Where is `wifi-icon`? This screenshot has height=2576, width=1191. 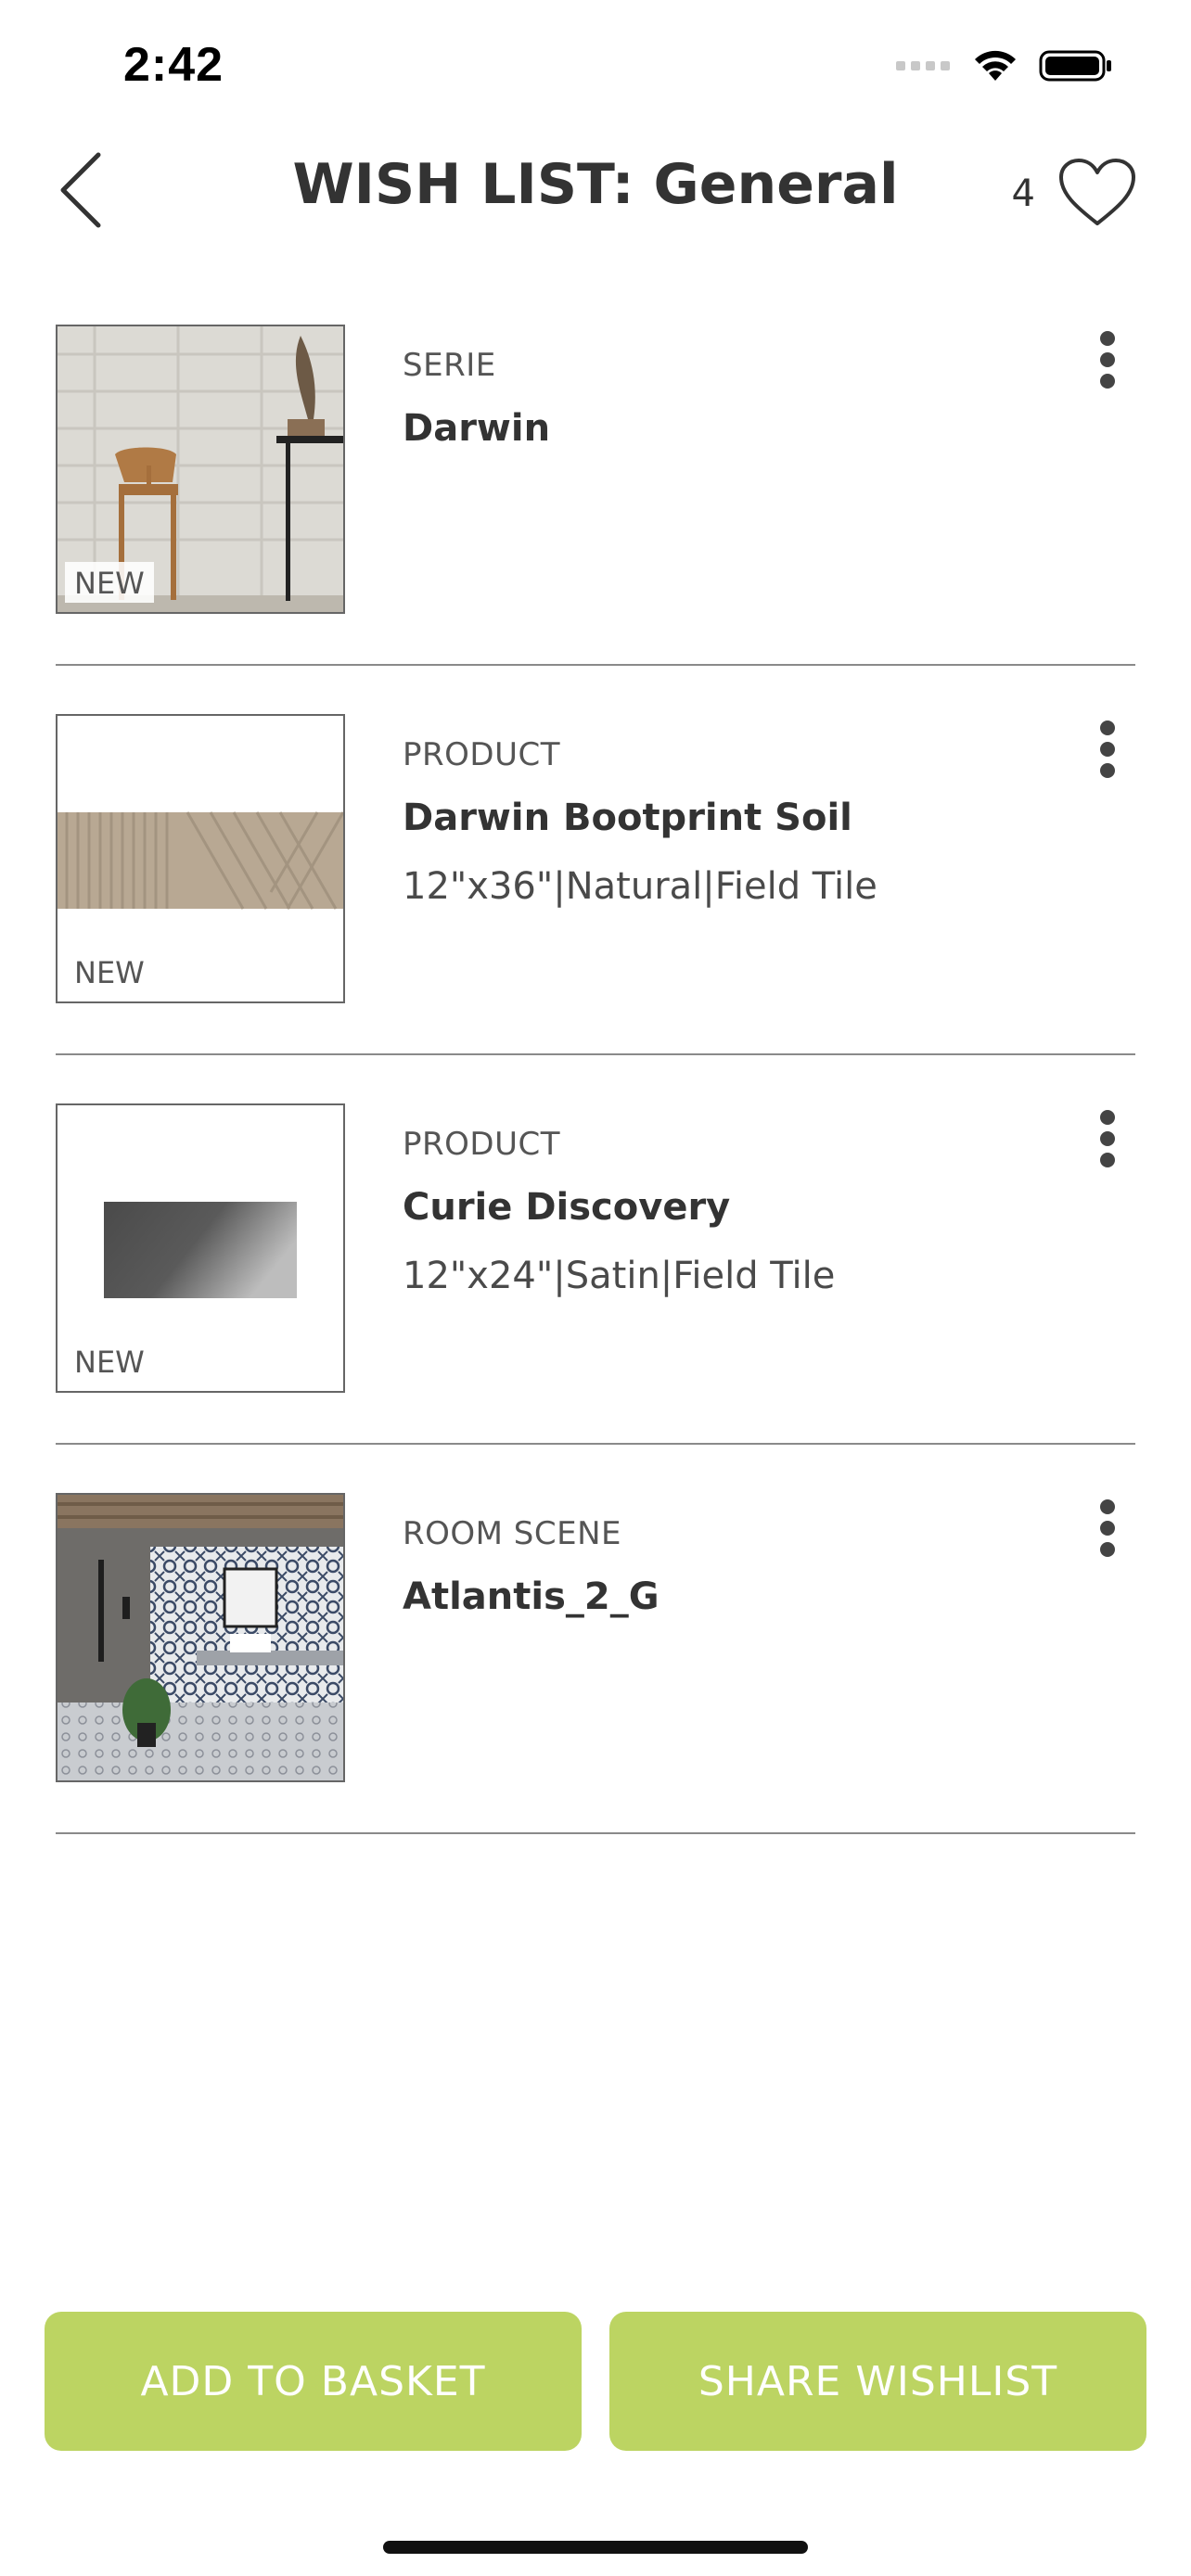
wifi-icon is located at coordinates (995, 68).